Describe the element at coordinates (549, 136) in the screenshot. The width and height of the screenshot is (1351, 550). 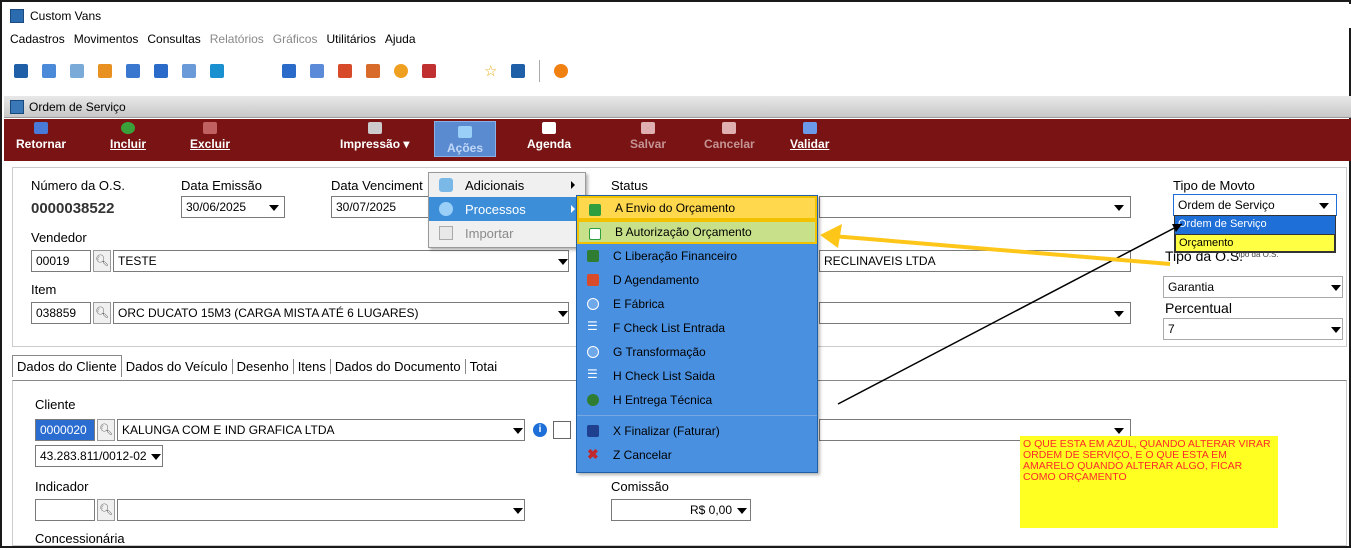
I see `agenda-button: Agenda` at that location.